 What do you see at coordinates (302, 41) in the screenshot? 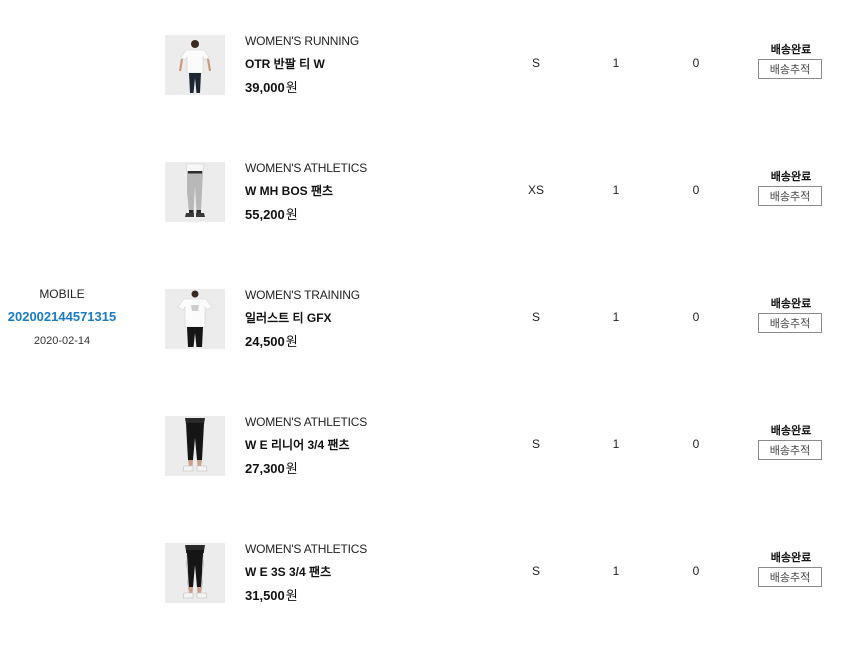
I see `product-category: WOMEN'S RUNNING` at bounding box center [302, 41].